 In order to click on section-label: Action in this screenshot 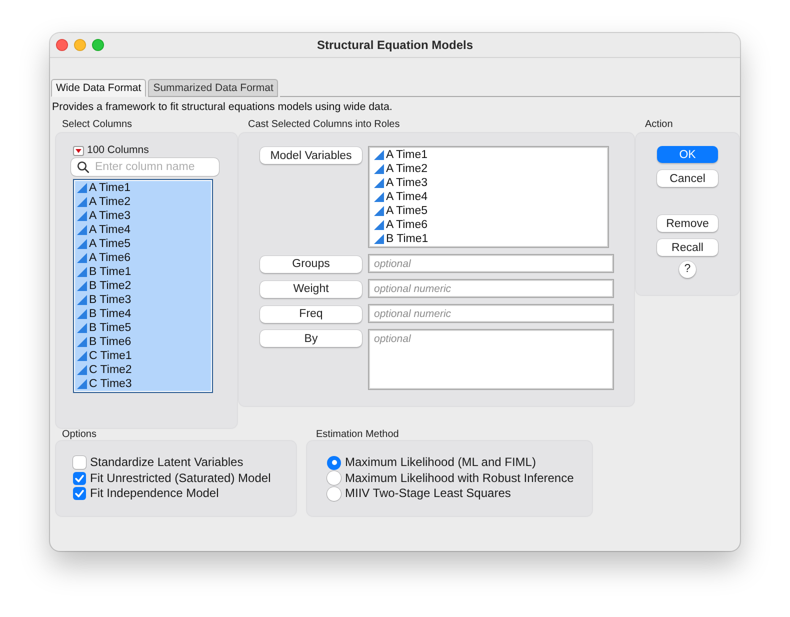, I will do `click(659, 125)`.